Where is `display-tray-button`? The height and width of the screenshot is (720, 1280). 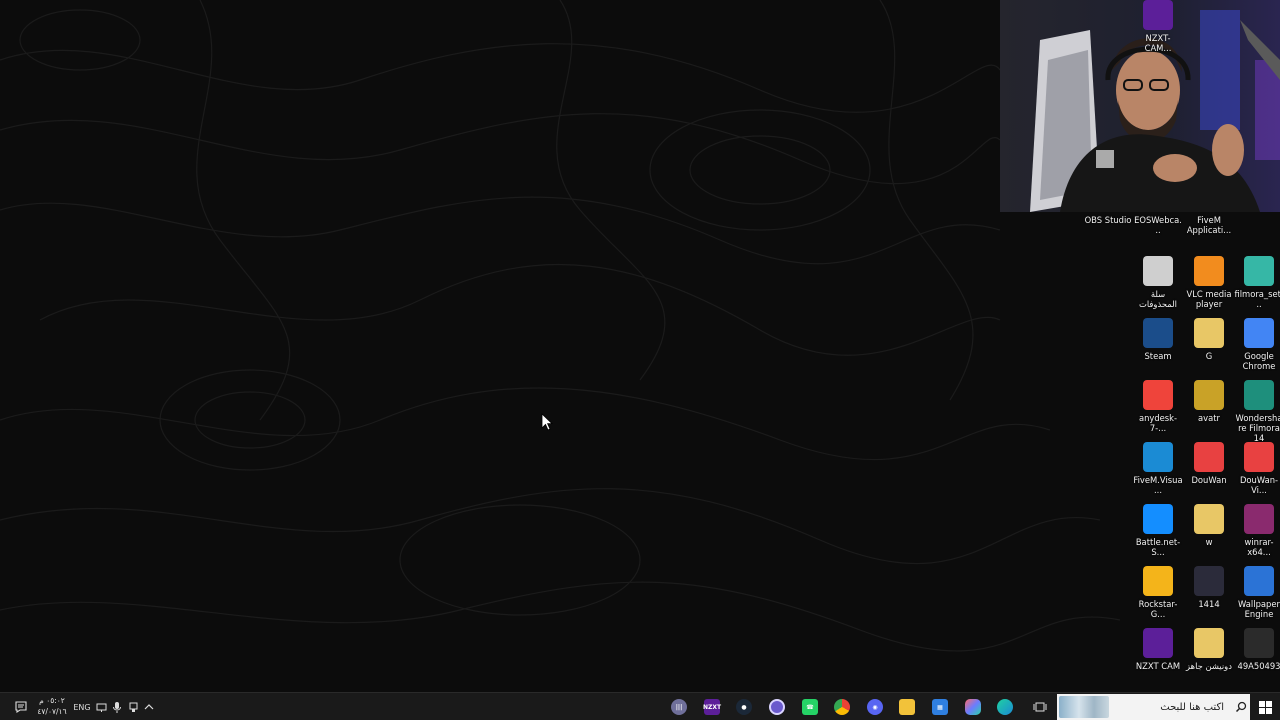 display-tray-button is located at coordinates (101, 706).